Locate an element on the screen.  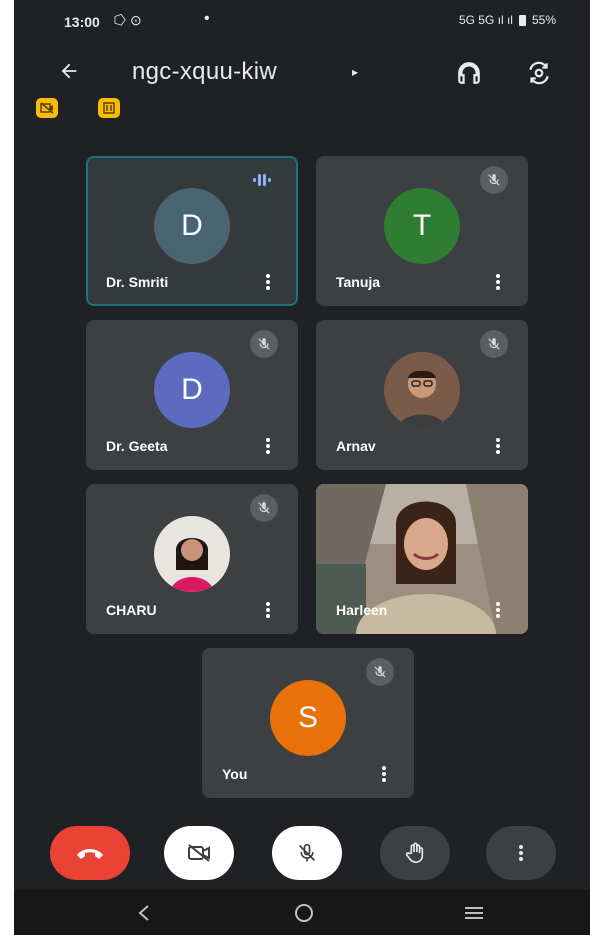
status-right-group: 5G 5G ıl ıl 55% is located at coordinates (507, 20).